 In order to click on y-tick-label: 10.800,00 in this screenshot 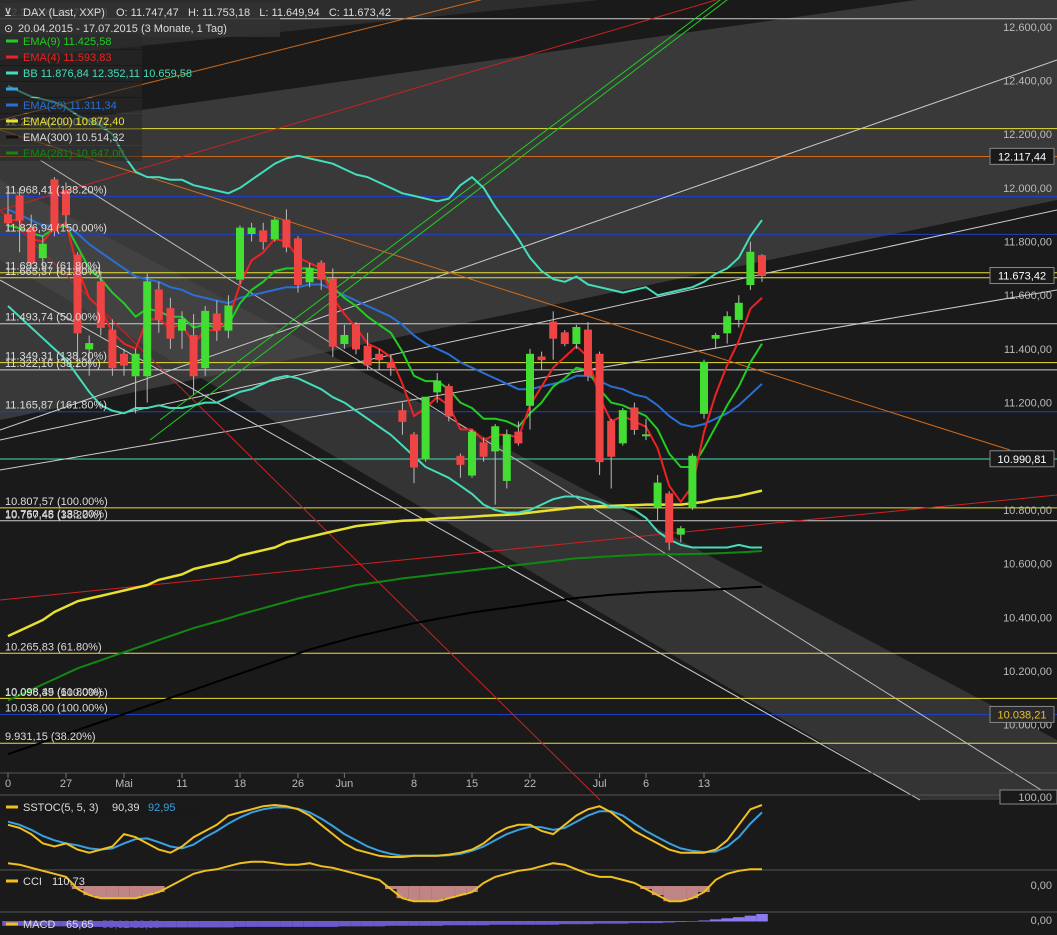, I will do `click(1027, 511)`.